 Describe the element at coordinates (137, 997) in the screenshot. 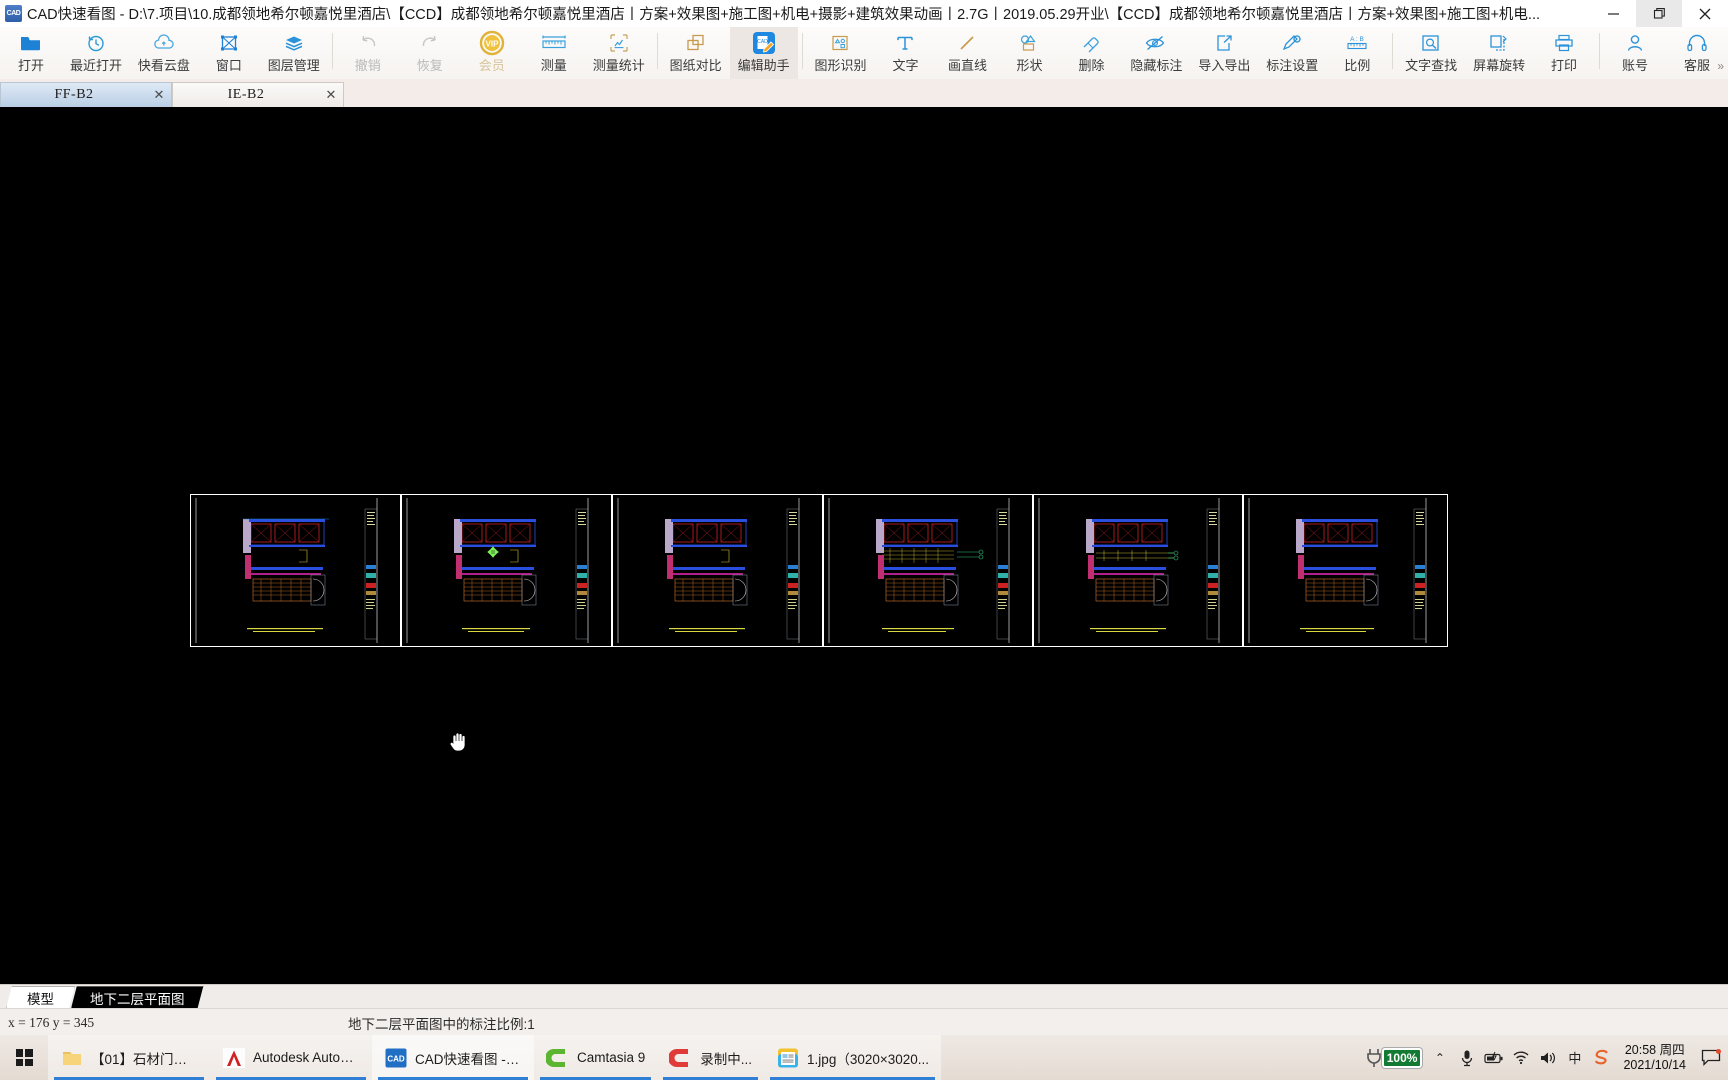

I see `layout-tab-basement-2: 地下二层平面图` at that location.